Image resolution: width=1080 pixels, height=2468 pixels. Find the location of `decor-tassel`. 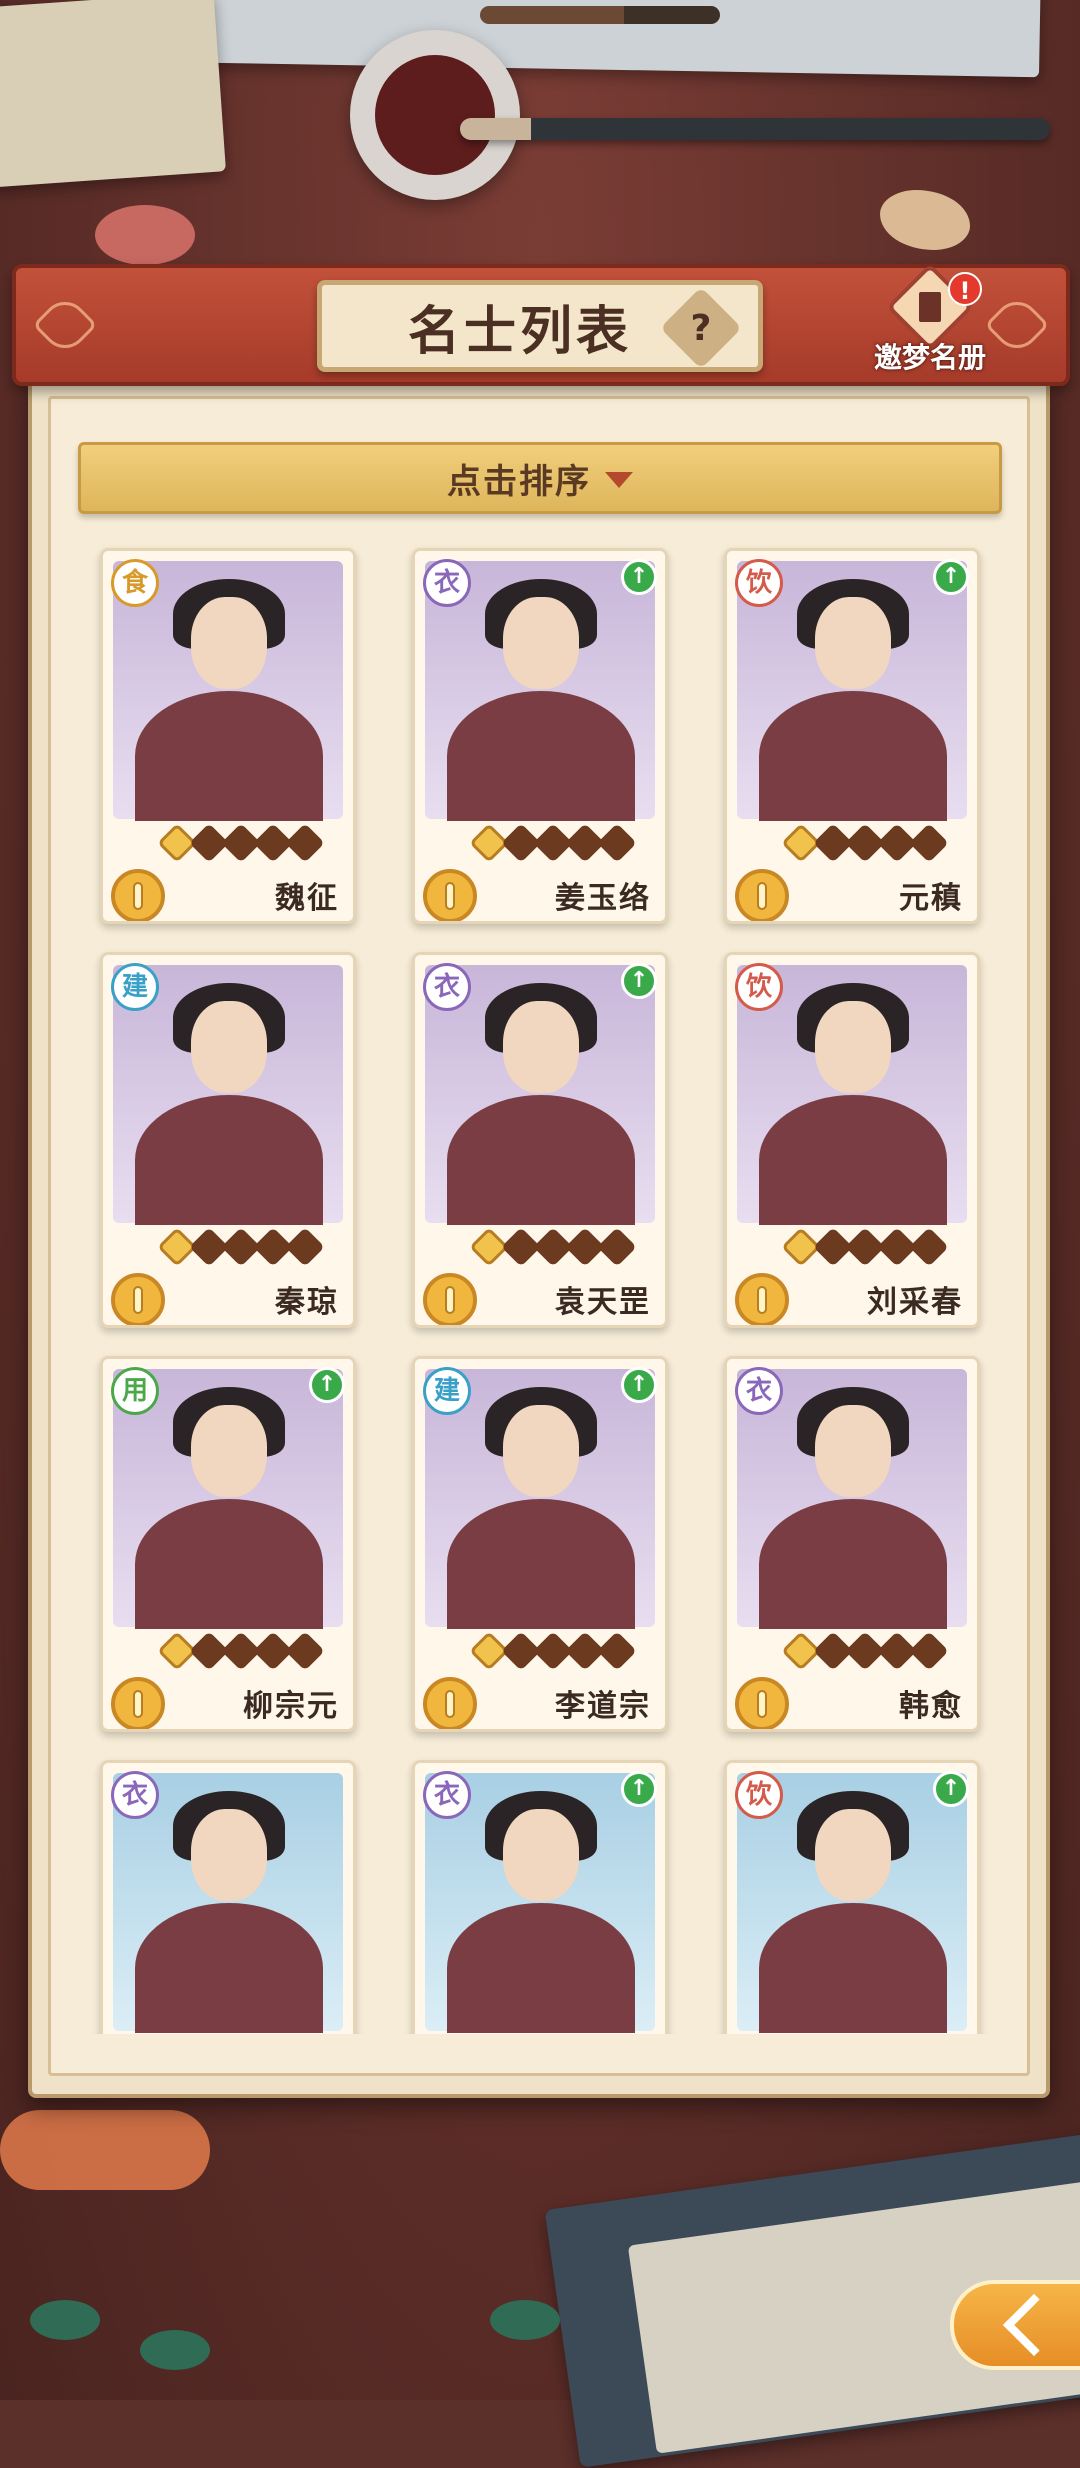

decor-tassel is located at coordinates (105, 2150).